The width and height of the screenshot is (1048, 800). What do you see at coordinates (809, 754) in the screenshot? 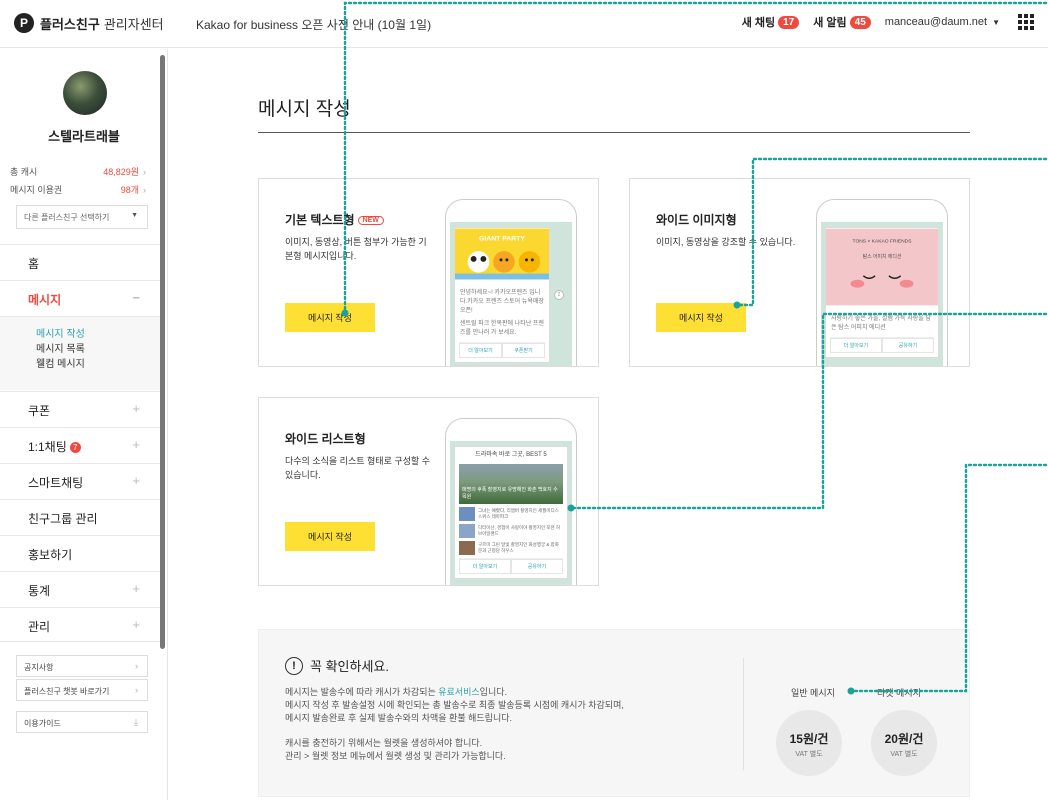
I see `general-vat: VAT 별도` at bounding box center [809, 754].